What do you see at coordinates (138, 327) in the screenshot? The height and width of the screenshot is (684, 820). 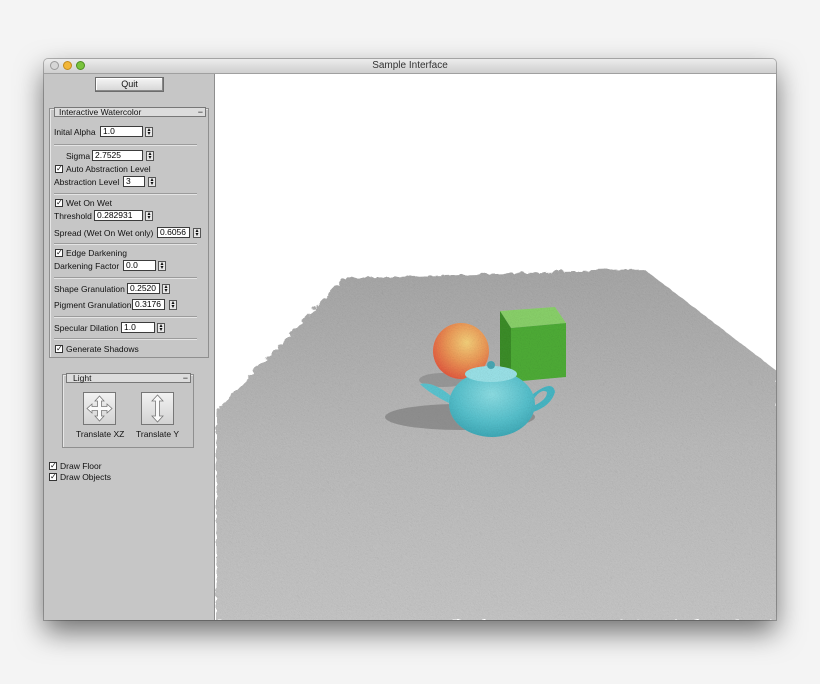 I see `specular-dilation-field: 1.0` at bounding box center [138, 327].